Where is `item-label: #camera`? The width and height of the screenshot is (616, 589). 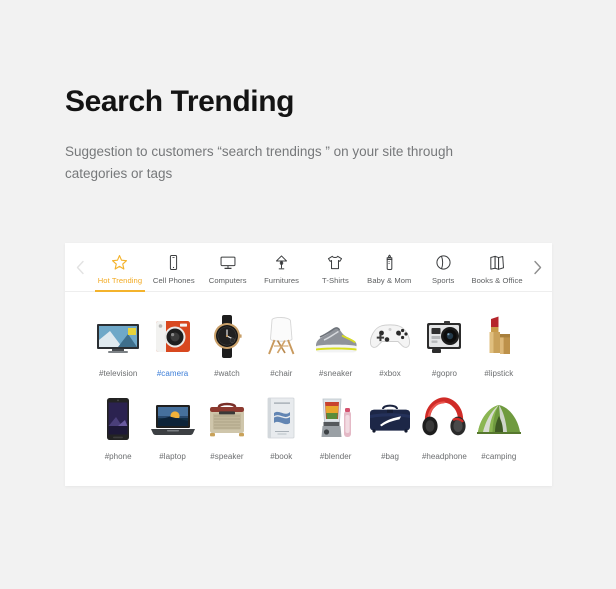 item-label: #camera is located at coordinates (172, 373).